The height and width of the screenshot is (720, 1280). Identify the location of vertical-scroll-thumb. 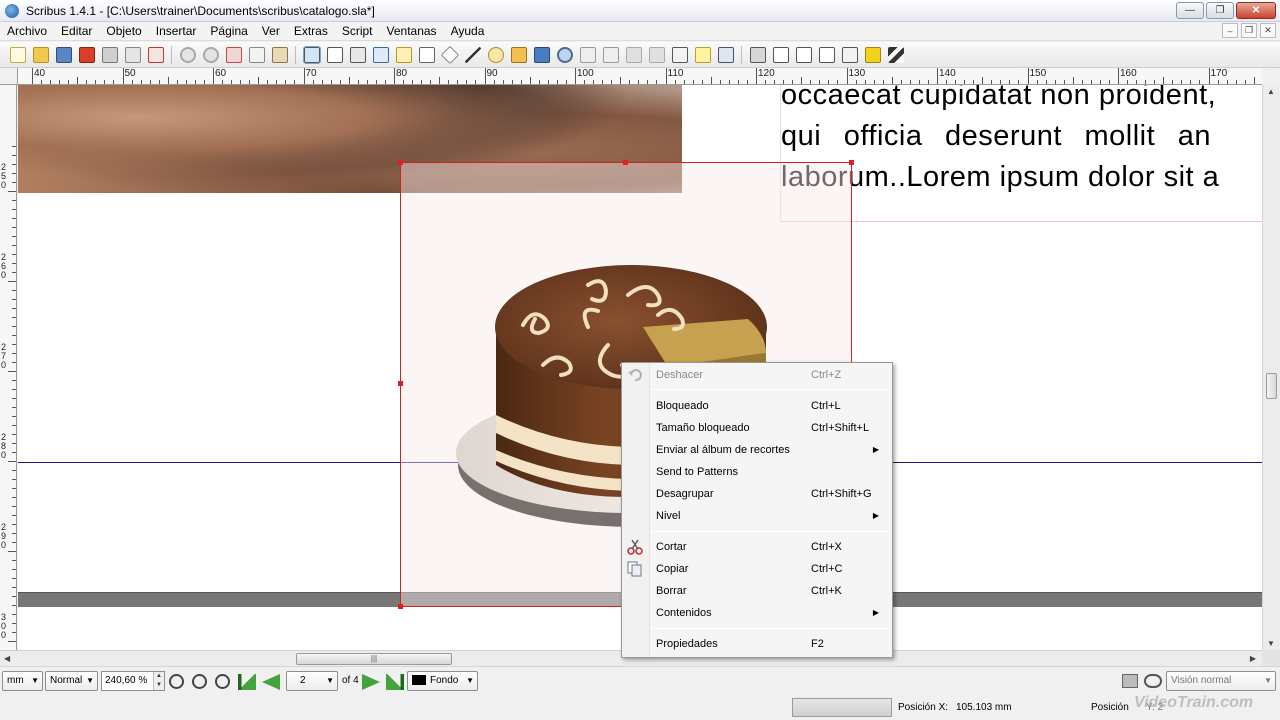
(1271, 386).